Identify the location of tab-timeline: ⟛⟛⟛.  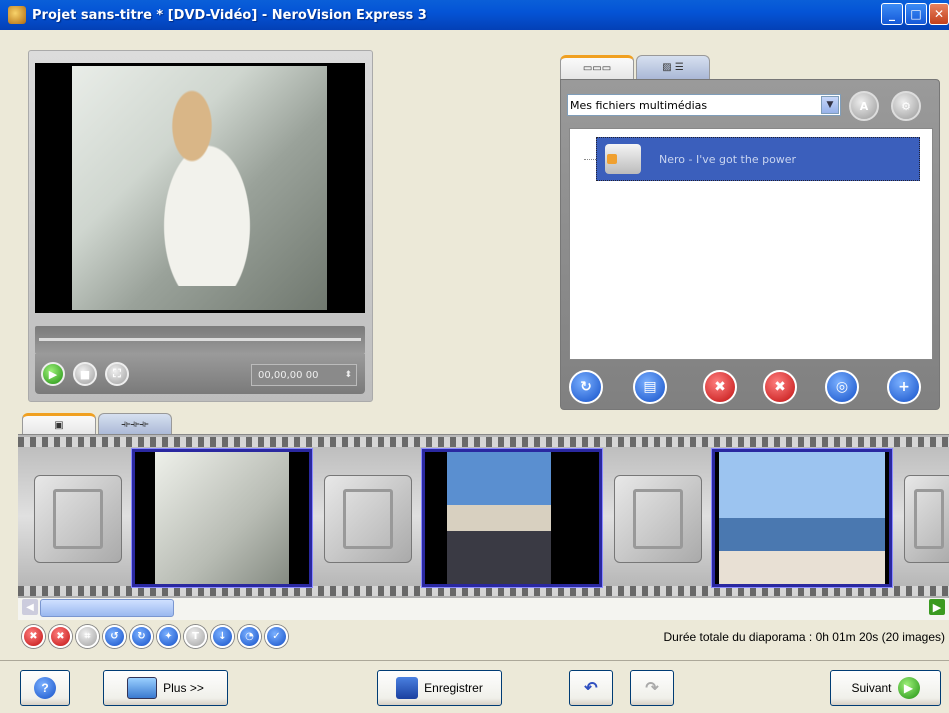
(135, 424).